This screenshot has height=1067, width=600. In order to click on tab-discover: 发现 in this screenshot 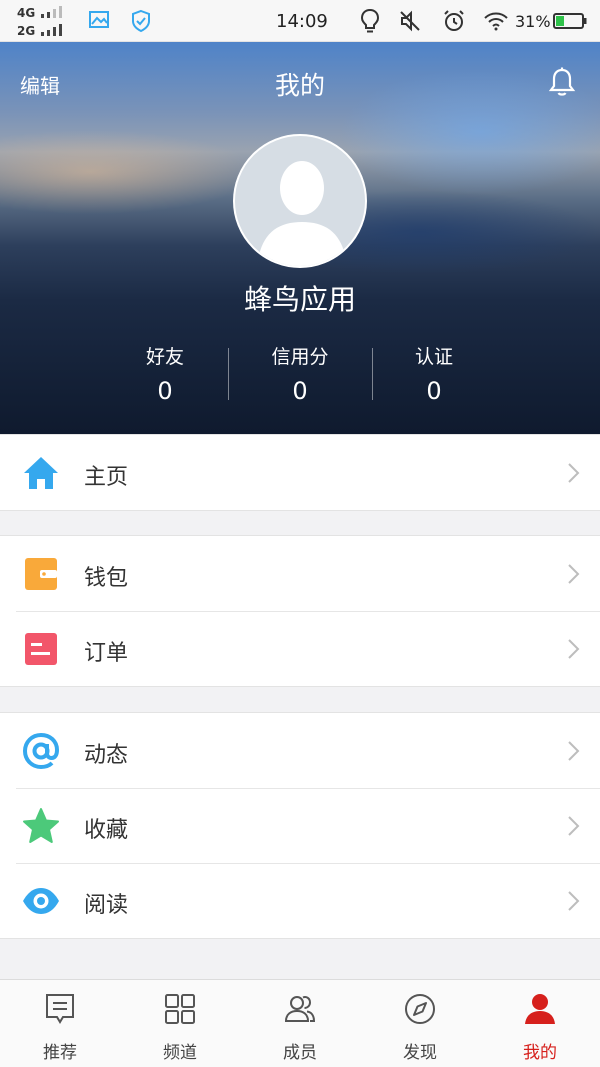, I will do `click(420, 1023)`.